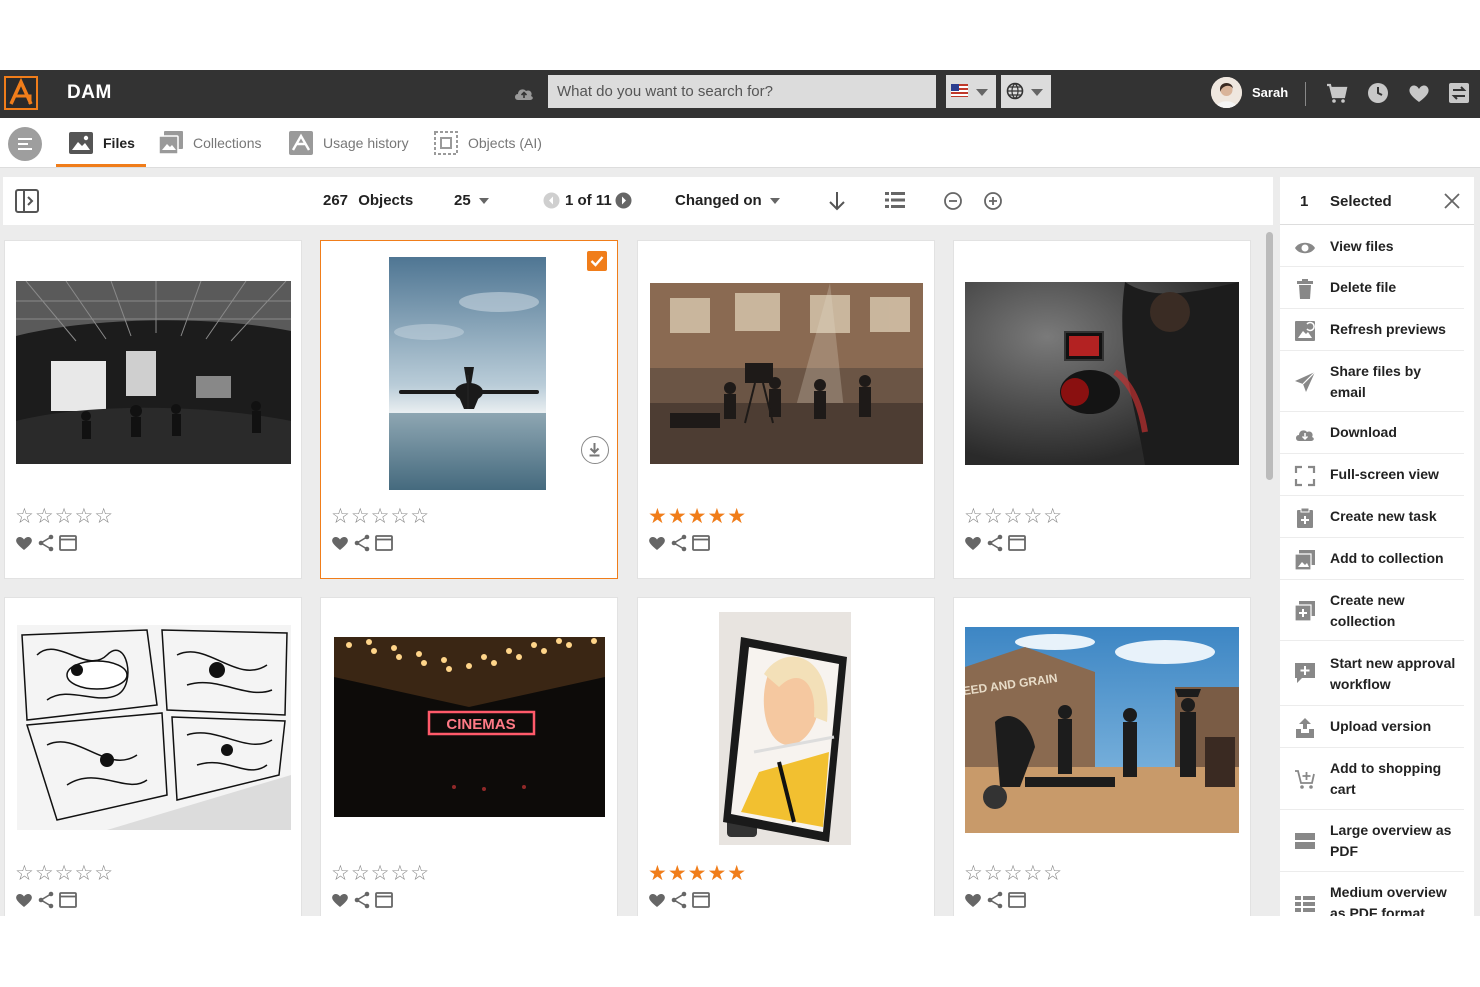  Describe the element at coordinates (28, 203) in the screenshot. I see `toggle-filter-panel-icon` at that location.